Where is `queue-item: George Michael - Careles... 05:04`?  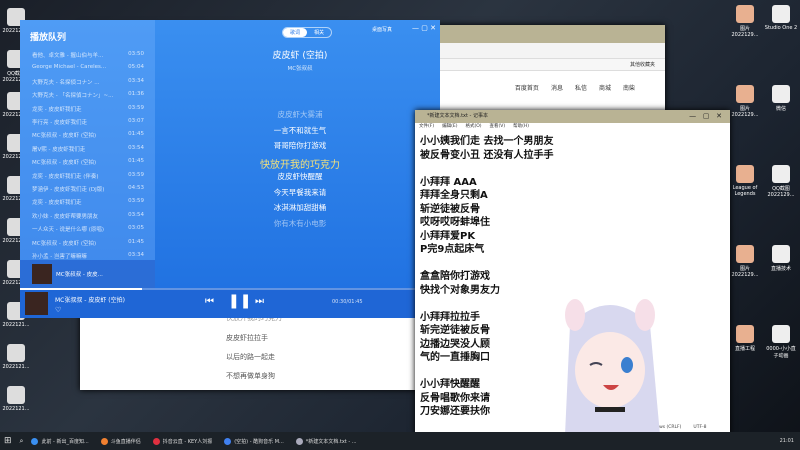
queue-item: George Michael - Careles... 05:04 is located at coordinates (88, 67).